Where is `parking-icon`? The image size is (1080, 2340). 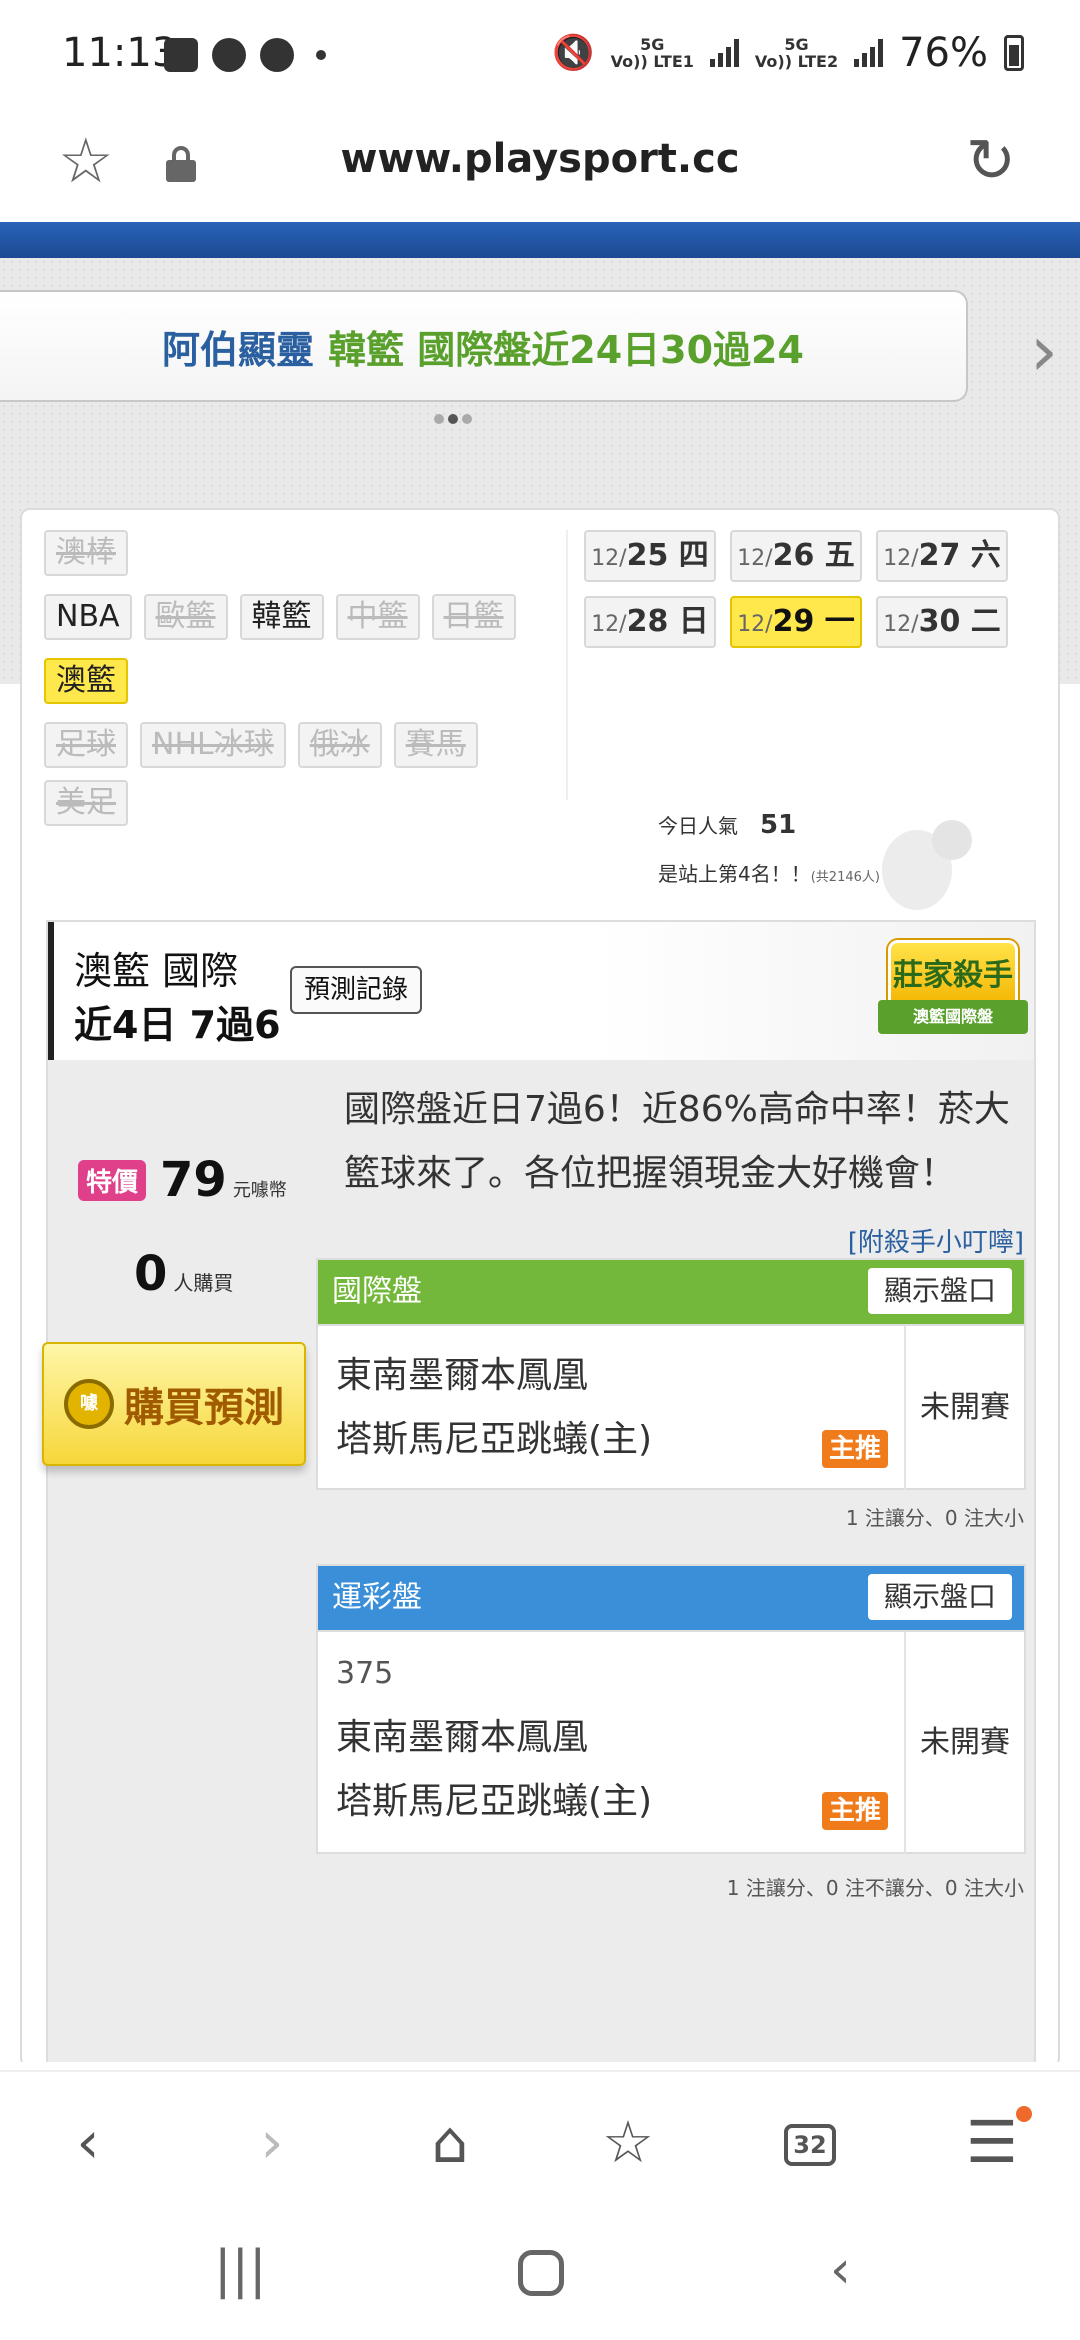
parking-icon is located at coordinates (277, 55).